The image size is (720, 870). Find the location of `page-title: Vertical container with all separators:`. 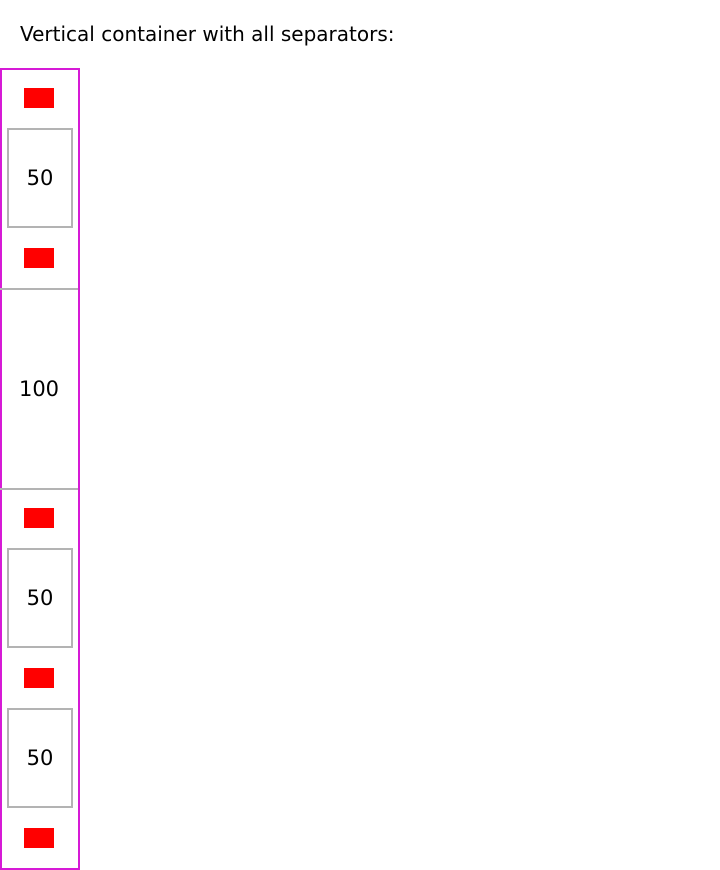

page-title: Vertical container with all separators: is located at coordinates (207, 34).